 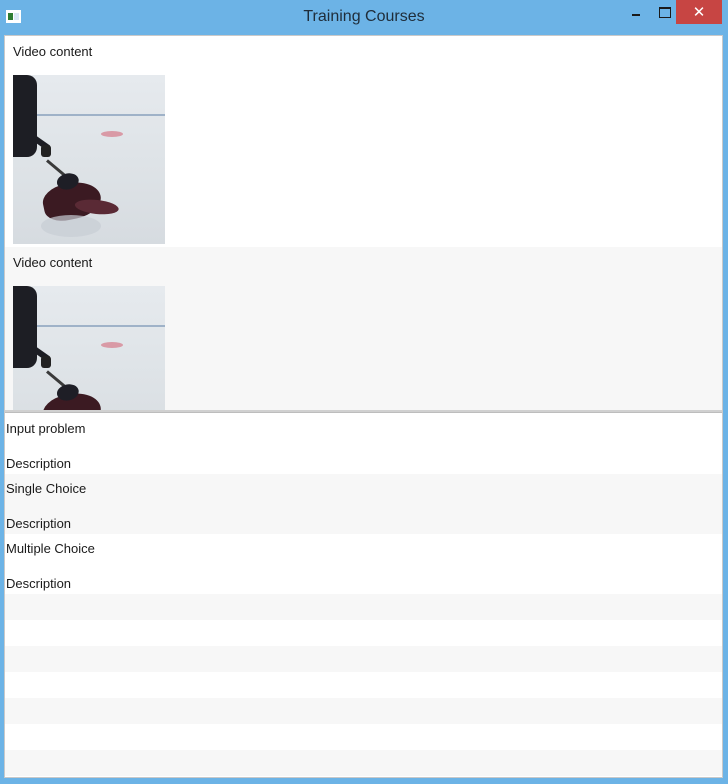 What do you see at coordinates (46, 428) in the screenshot?
I see `question-type: Input problem` at bounding box center [46, 428].